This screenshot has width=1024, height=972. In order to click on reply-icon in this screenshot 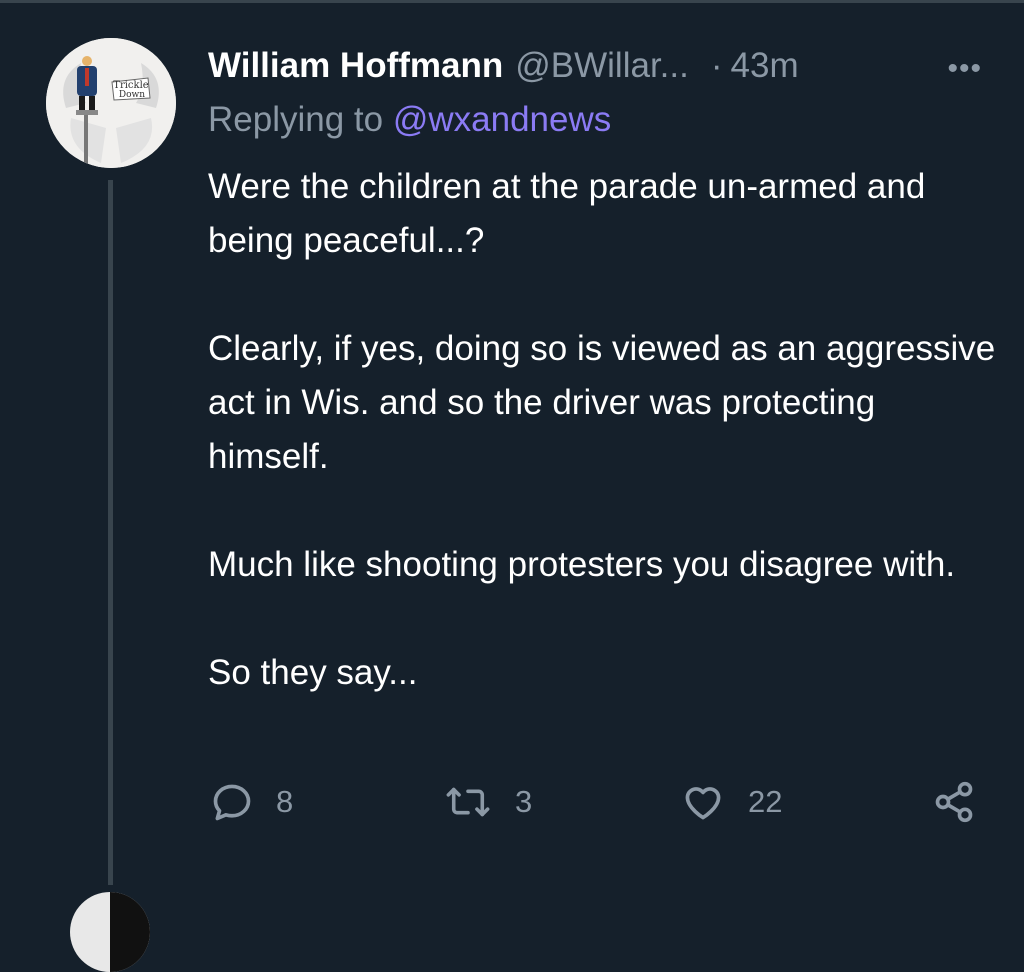, I will do `click(232, 802)`.